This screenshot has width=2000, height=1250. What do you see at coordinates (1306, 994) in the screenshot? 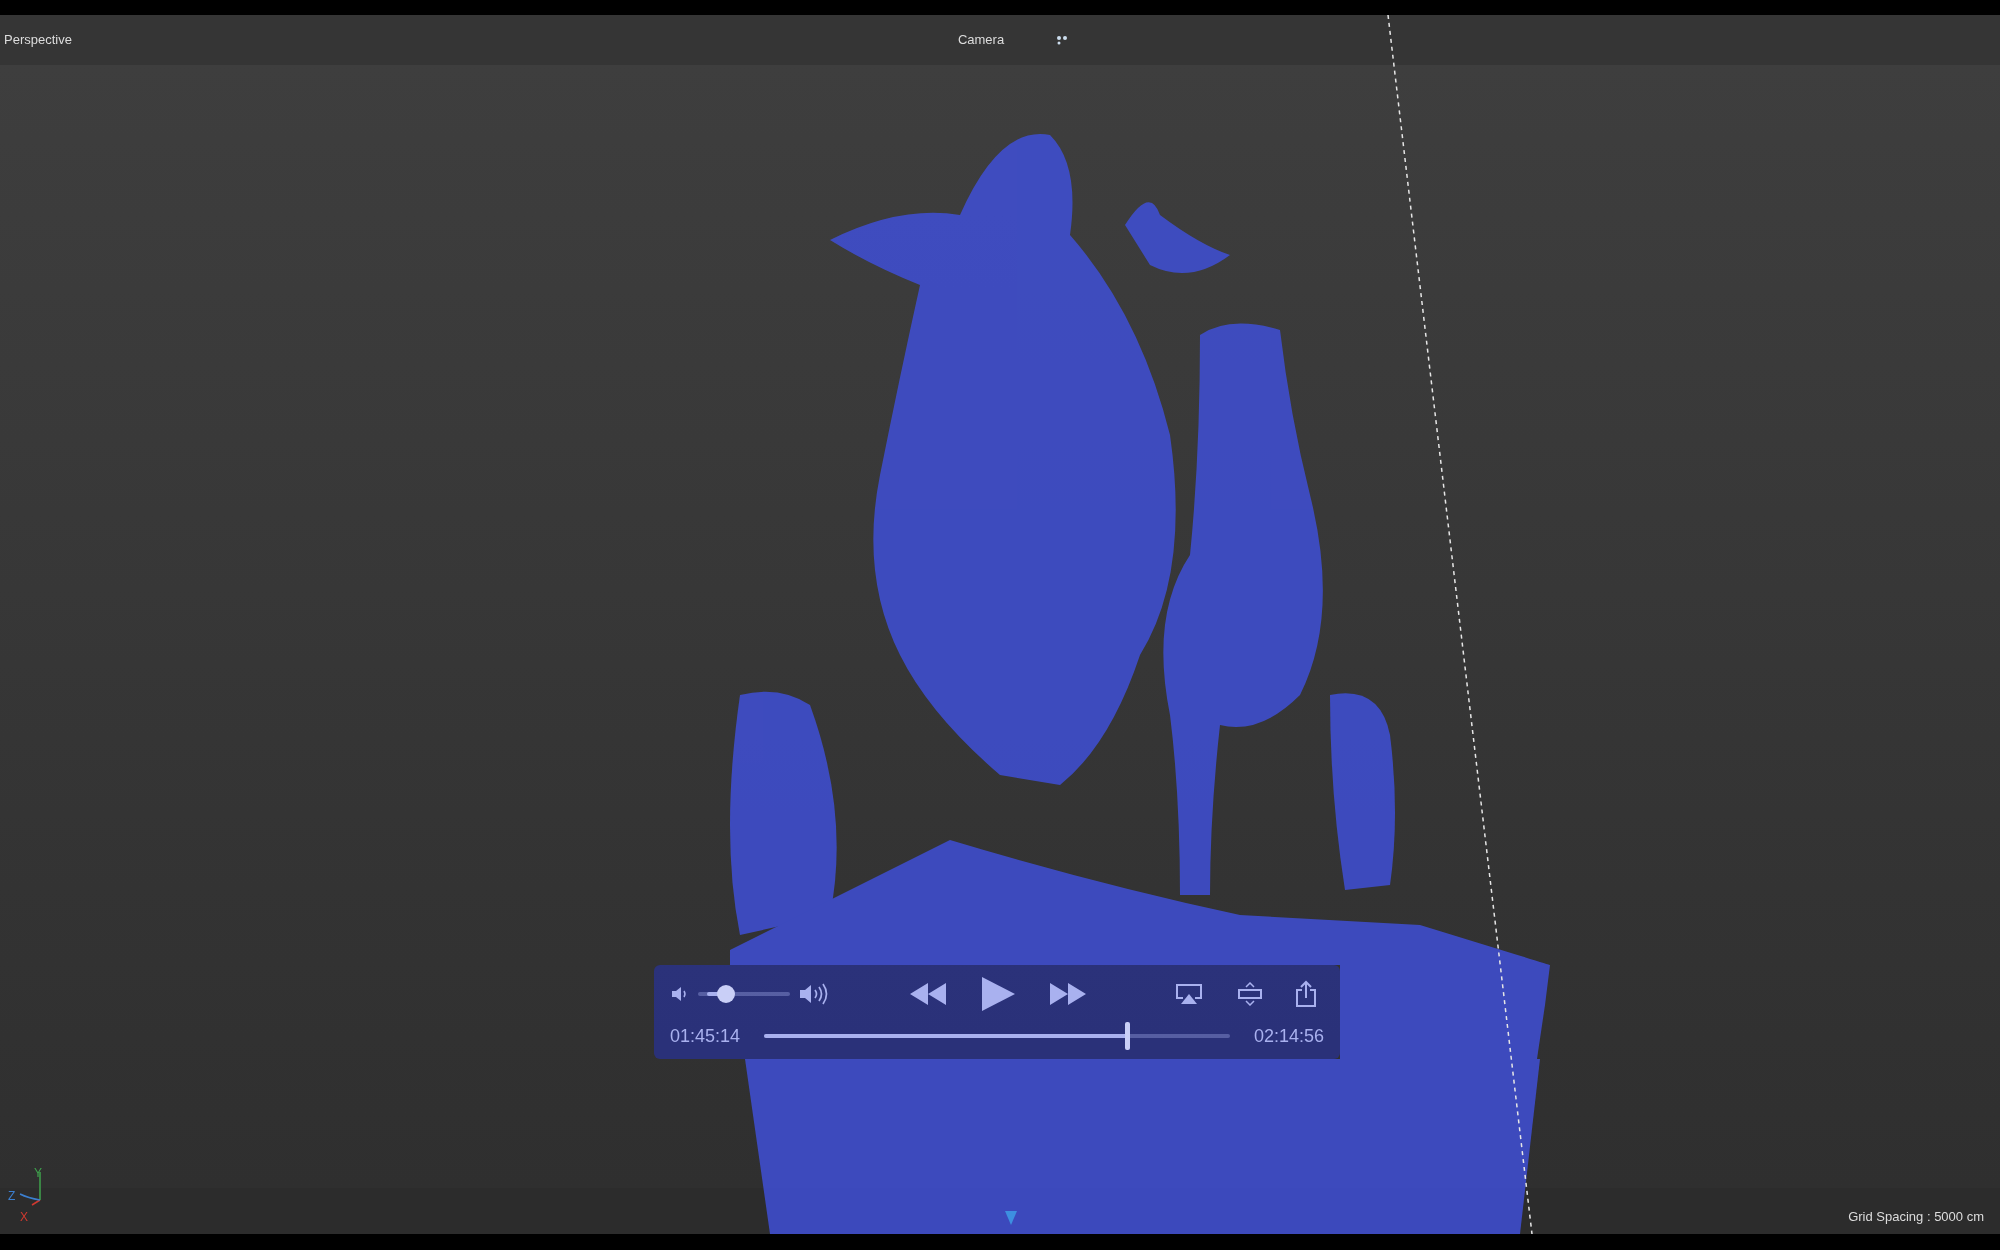
I see `share-icon` at bounding box center [1306, 994].